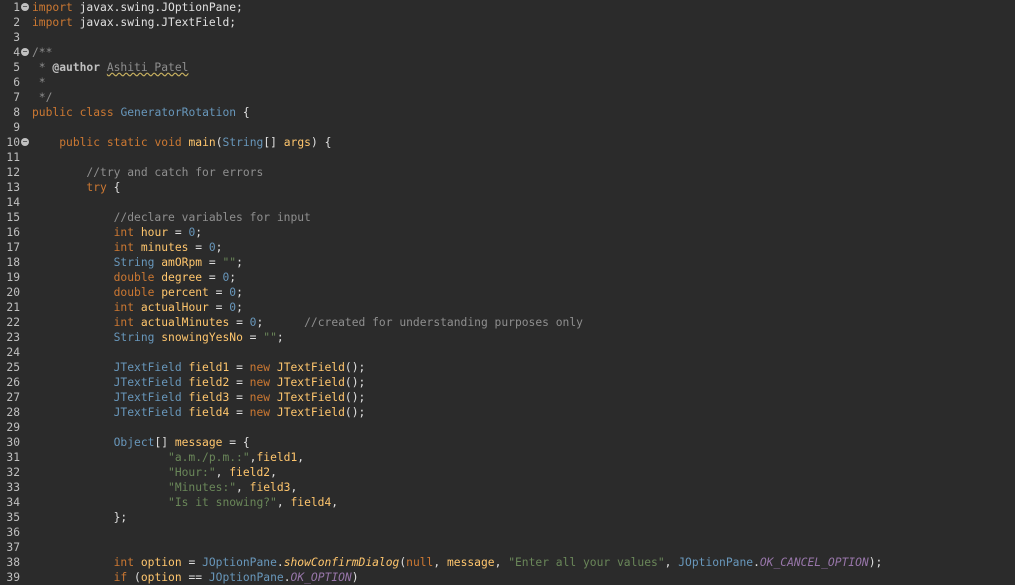 This screenshot has height=585, width=1015. I want to click on code-token: null, so click(420, 562).